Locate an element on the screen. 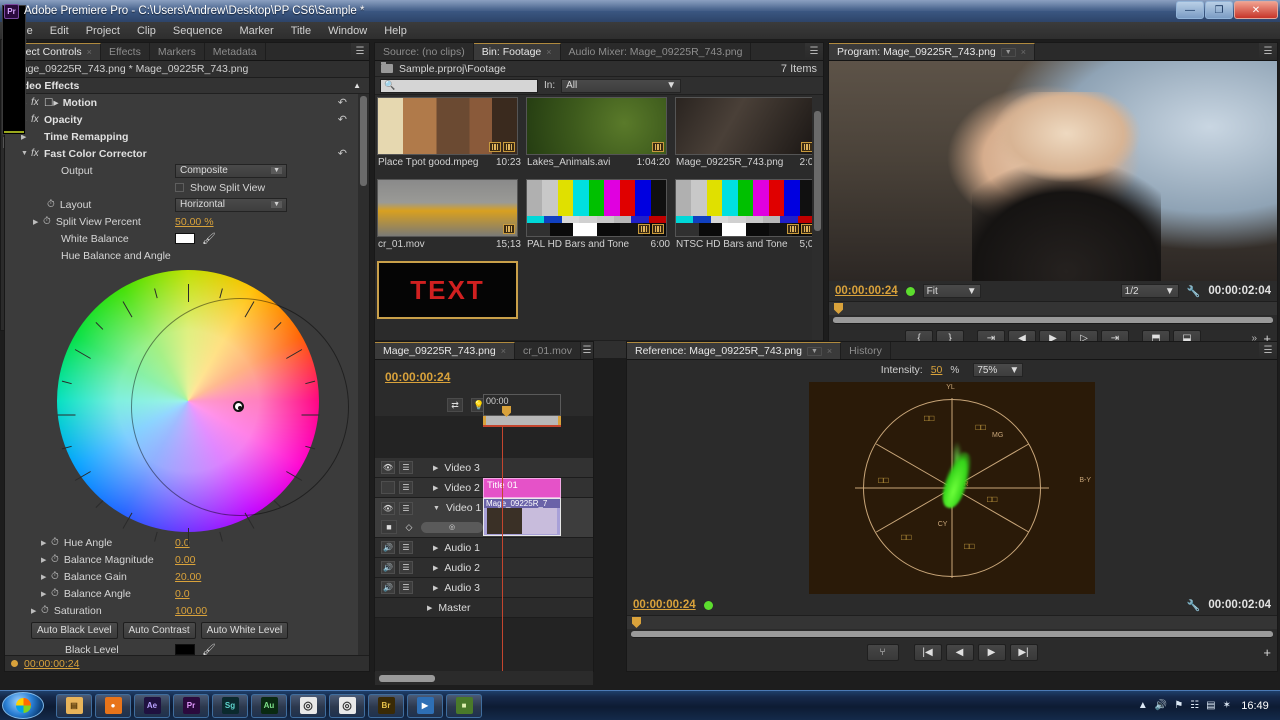 The width and height of the screenshot is (1280, 720). tab-markers: Markers is located at coordinates (177, 51).